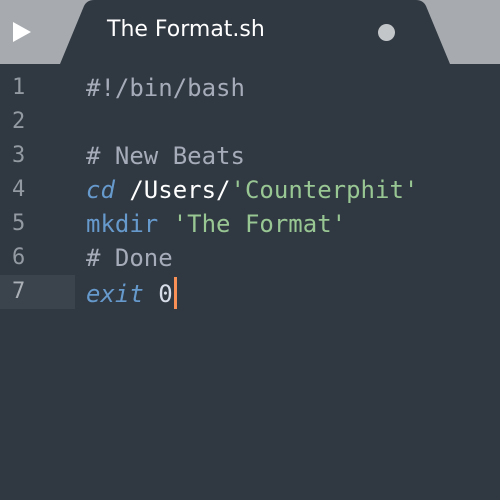  What do you see at coordinates (19, 189) in the screenshot?
I see `line-number: 4` at bounding box center [19, 189].